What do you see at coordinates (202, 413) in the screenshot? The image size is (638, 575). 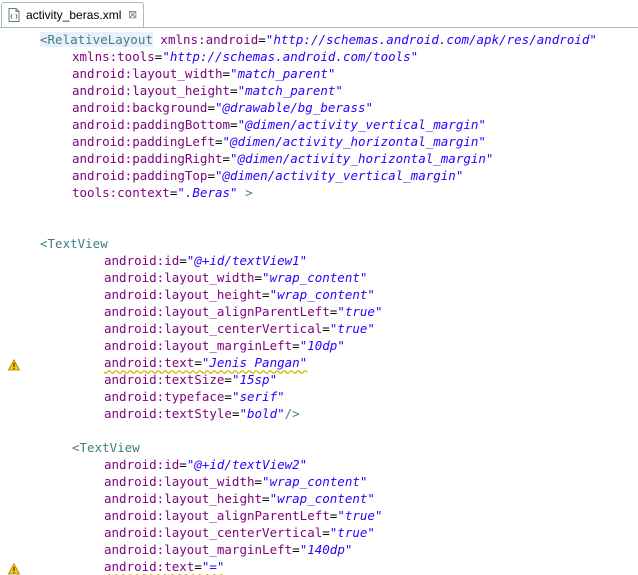 I see `code-line: android:textStyle="bold"/>` at bounding box center [202, 413].